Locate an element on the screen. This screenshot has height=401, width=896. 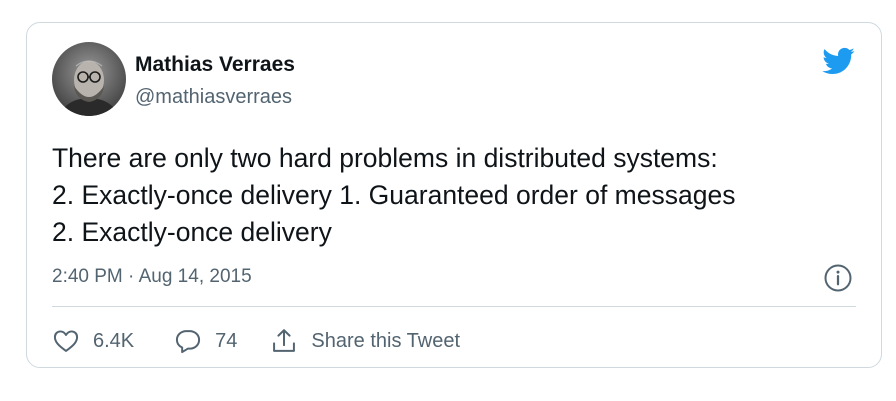
author-name: Mathias Verraes is located at coordinates (215, 65).